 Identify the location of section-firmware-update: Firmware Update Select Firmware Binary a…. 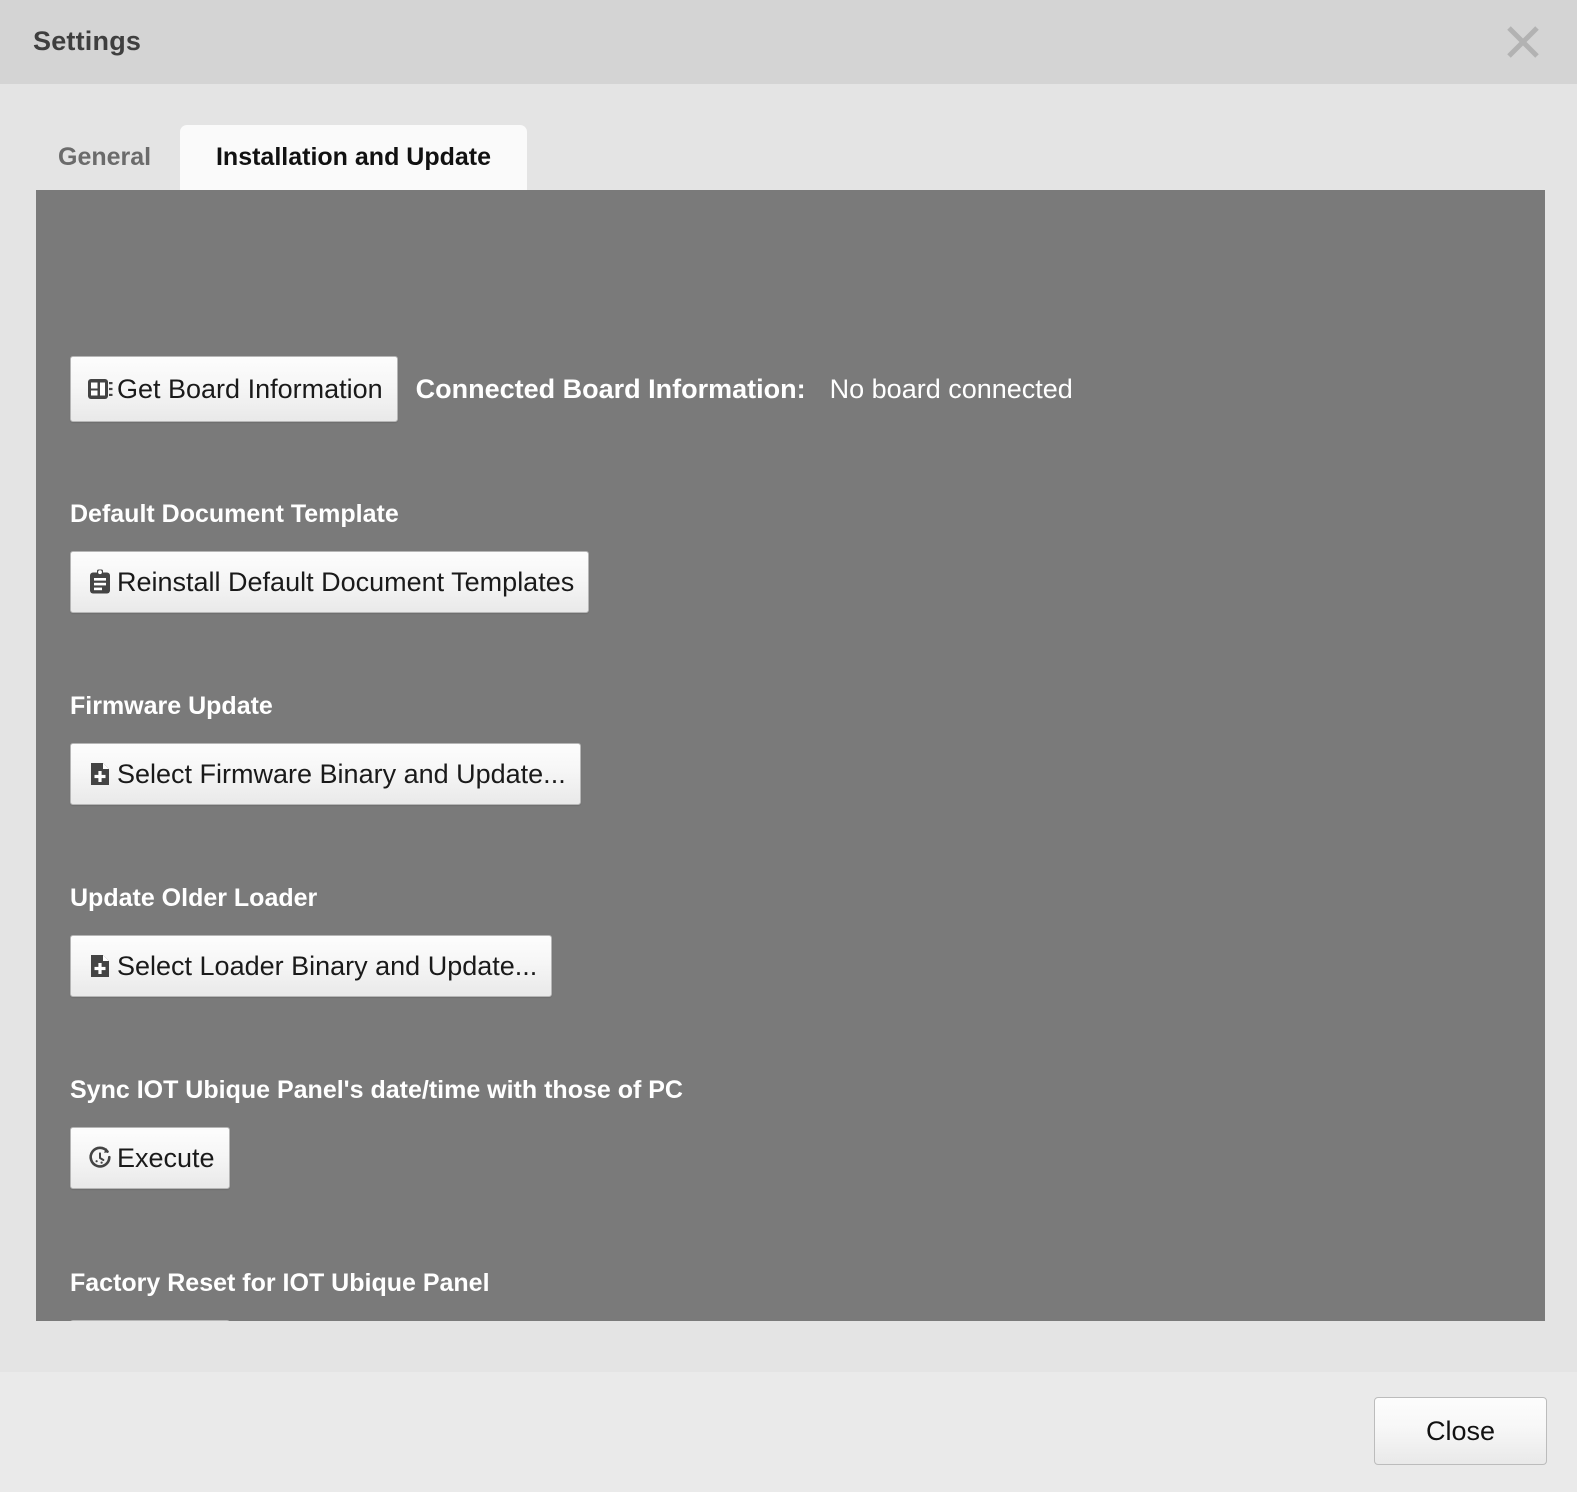
(325, 748).